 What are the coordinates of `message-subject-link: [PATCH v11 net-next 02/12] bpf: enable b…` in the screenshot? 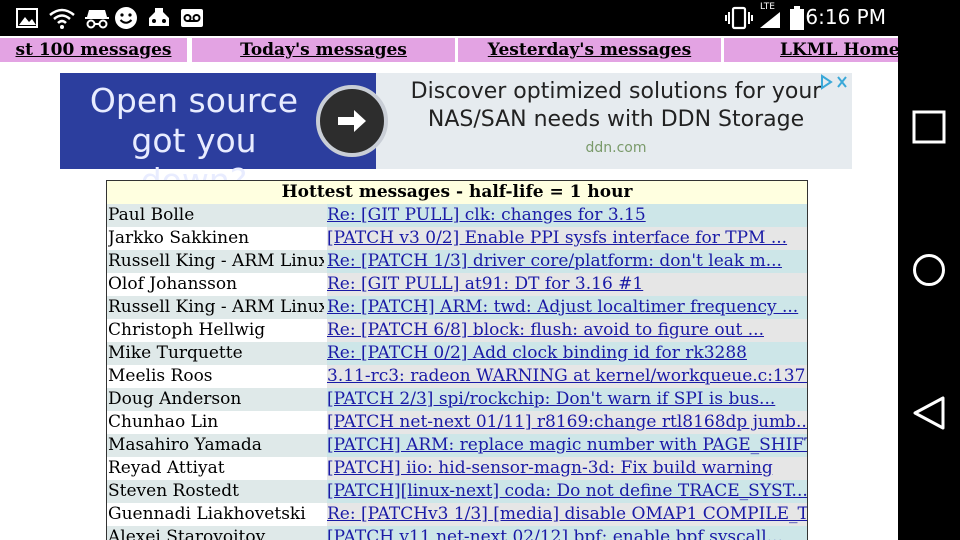 It's located at (555, 533).